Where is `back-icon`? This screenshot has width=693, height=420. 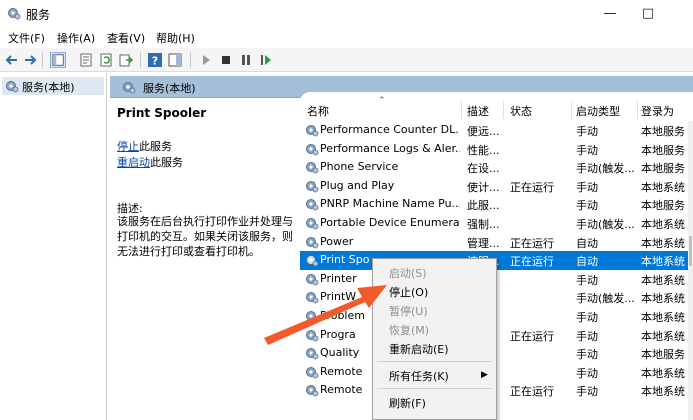
back-icon is located at coordinates (12, 60).